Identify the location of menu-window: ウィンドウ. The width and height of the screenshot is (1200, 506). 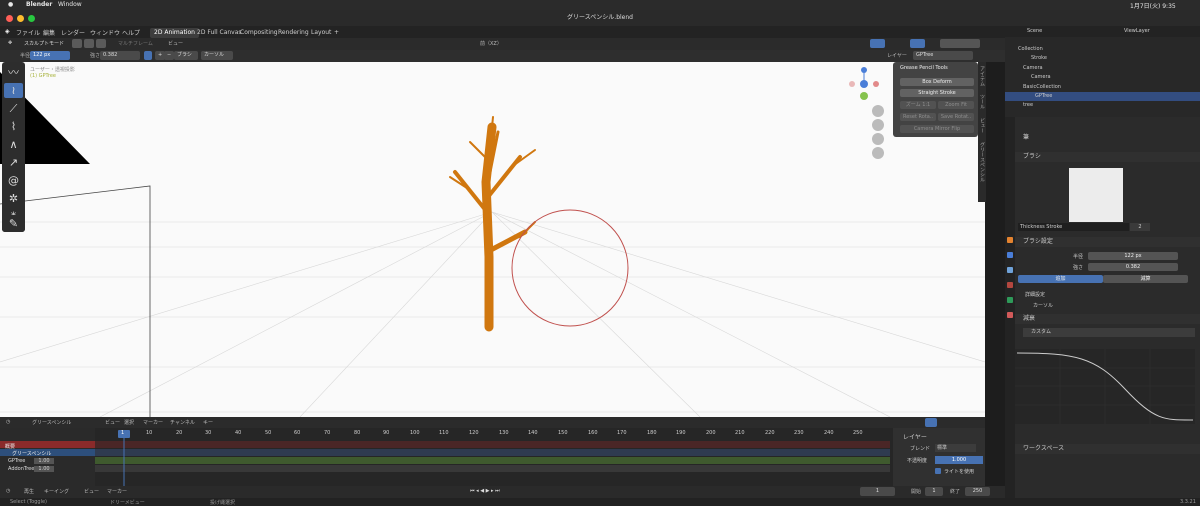
(105, 32).